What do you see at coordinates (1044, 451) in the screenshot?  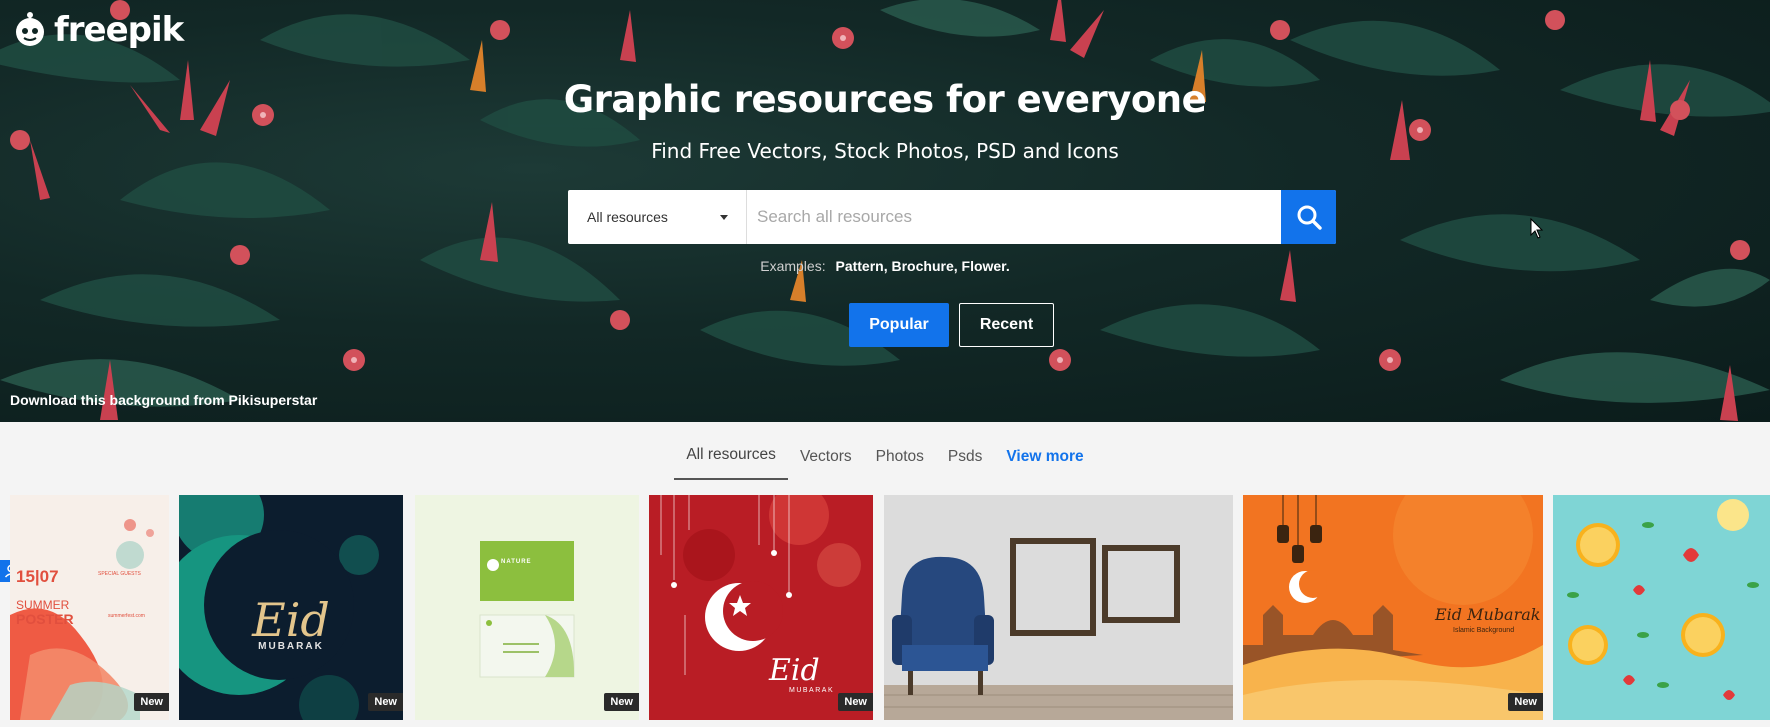 I see `tab-view-more: View more` at bounding box center [1044, 451].